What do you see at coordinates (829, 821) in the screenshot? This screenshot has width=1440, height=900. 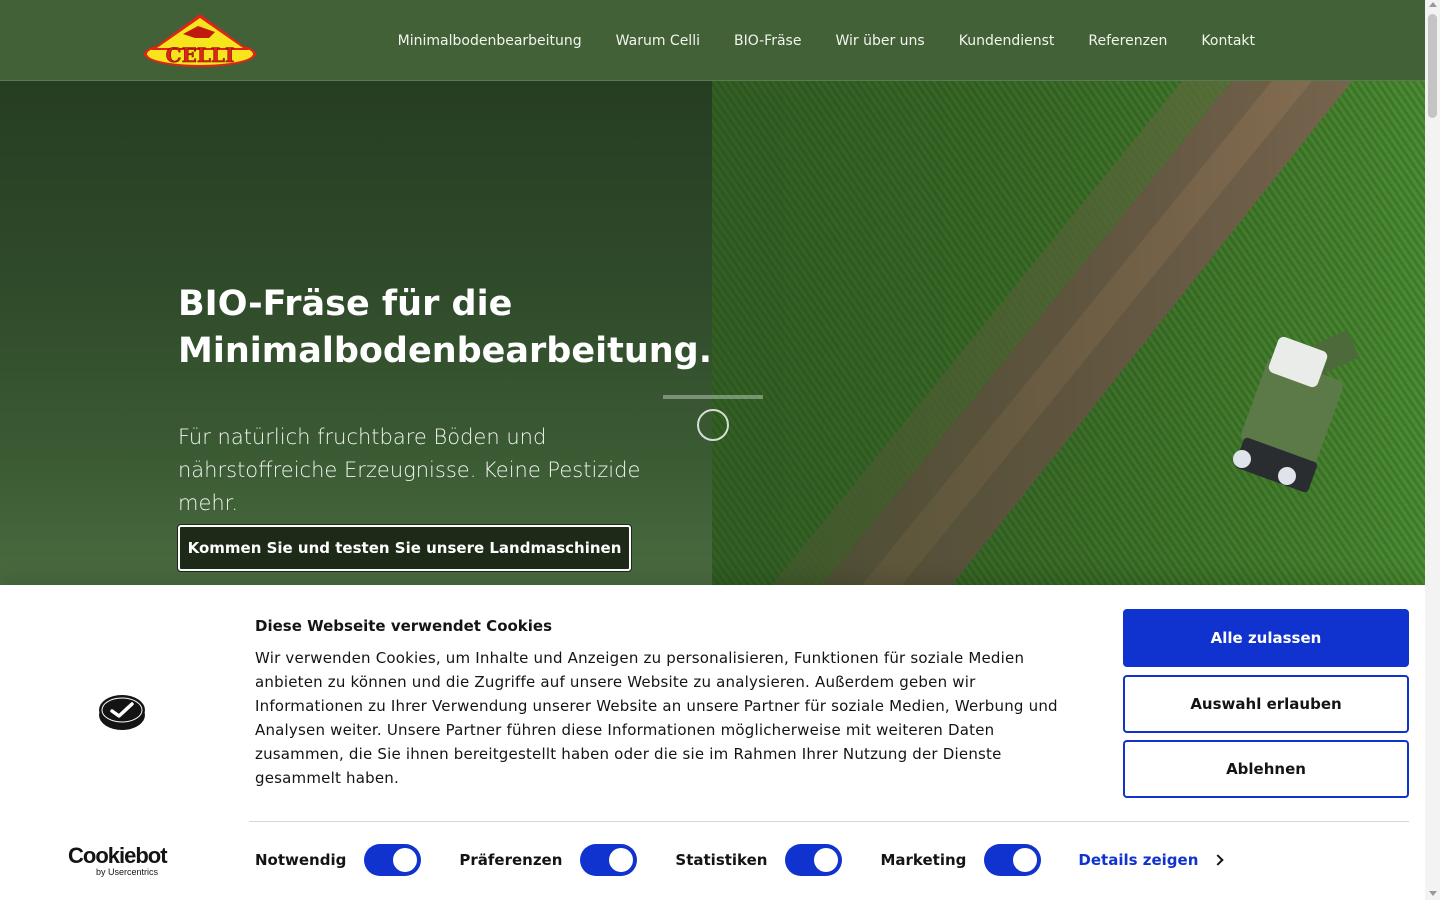 I see `cookie-divider` at bounding box center [829, 821].